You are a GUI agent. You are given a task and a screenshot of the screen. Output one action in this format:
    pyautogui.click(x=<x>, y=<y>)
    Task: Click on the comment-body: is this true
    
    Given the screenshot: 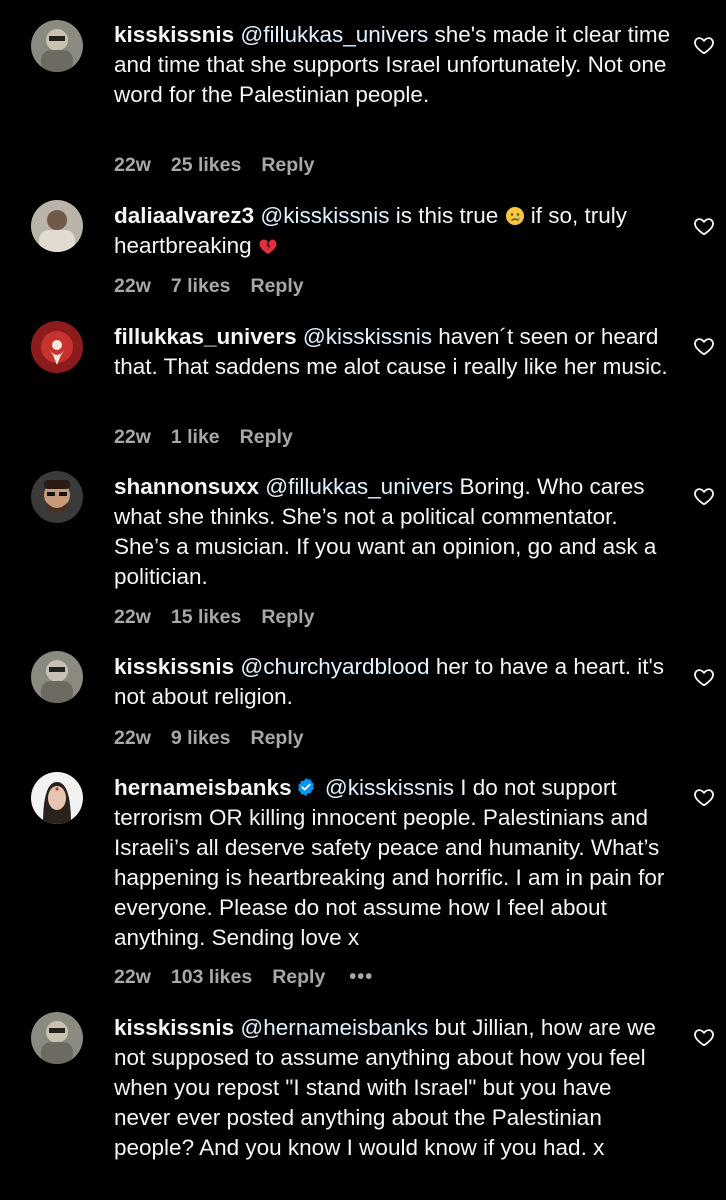 What is the action you would take?
    pyautogui.click(x=447, y=215)
    